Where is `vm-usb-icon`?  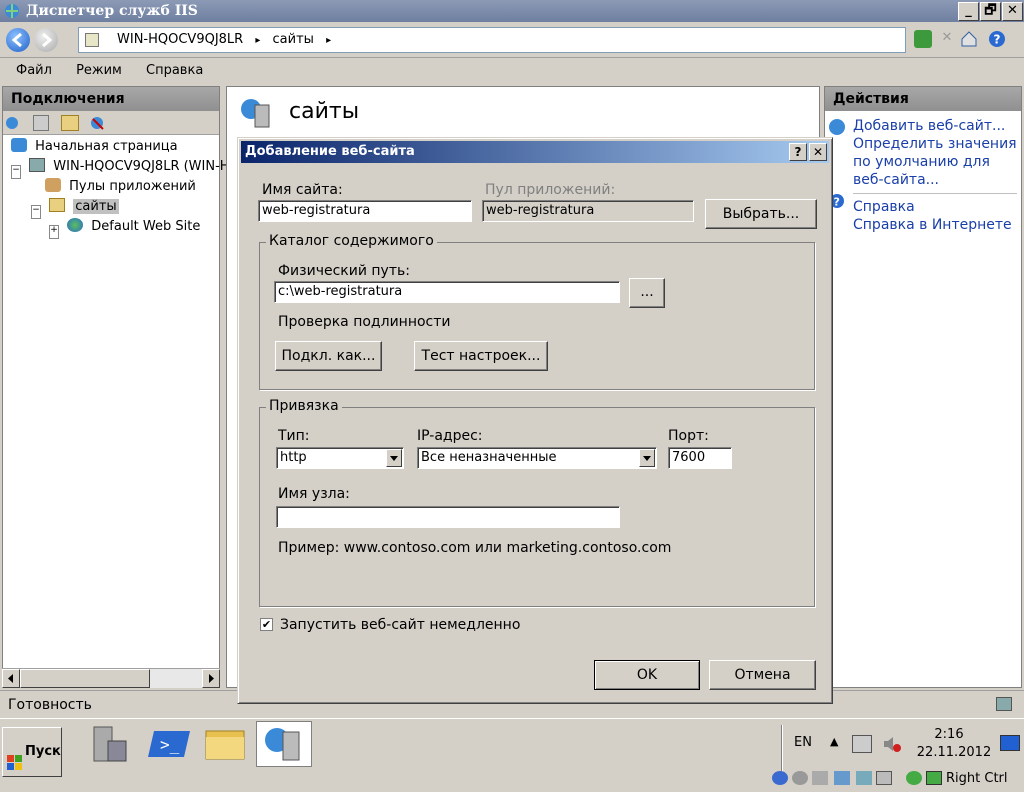 vm-usb-icon is located at coordinates (820, 778).